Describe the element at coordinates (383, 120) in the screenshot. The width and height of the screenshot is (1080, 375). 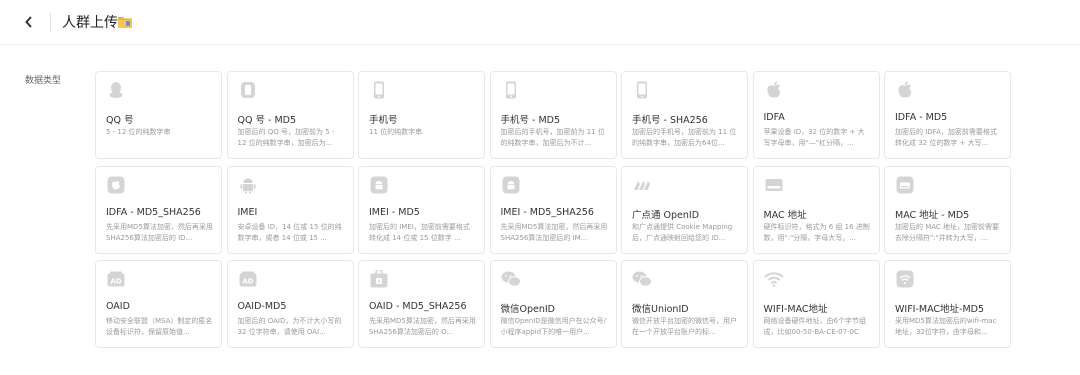
I see `card-title: 手机号` at that location.